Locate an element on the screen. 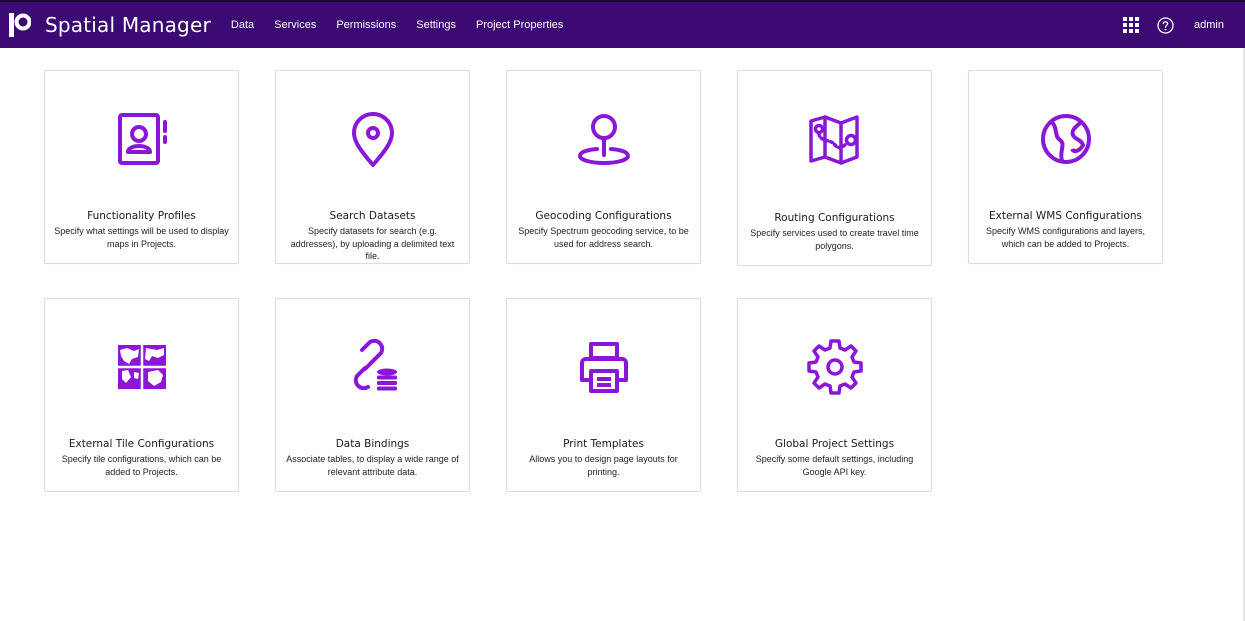 This screenshot has height=621, width=1245. user-menu: admin is located at coordinates (1209, 25).